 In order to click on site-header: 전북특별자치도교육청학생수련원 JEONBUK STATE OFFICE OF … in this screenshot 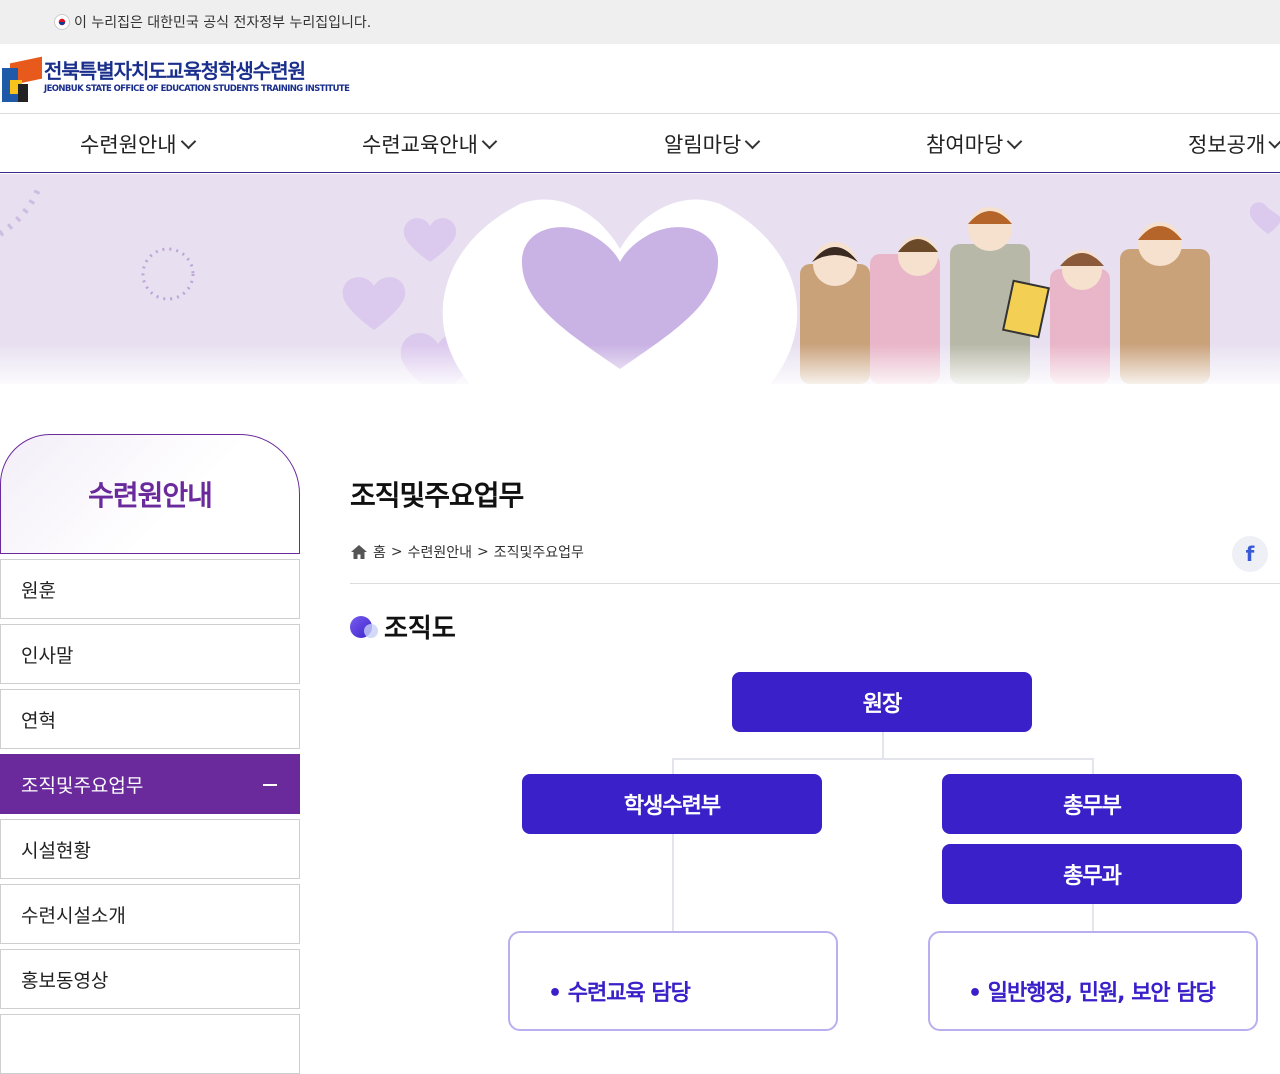, I will do `click(640, 79)`.